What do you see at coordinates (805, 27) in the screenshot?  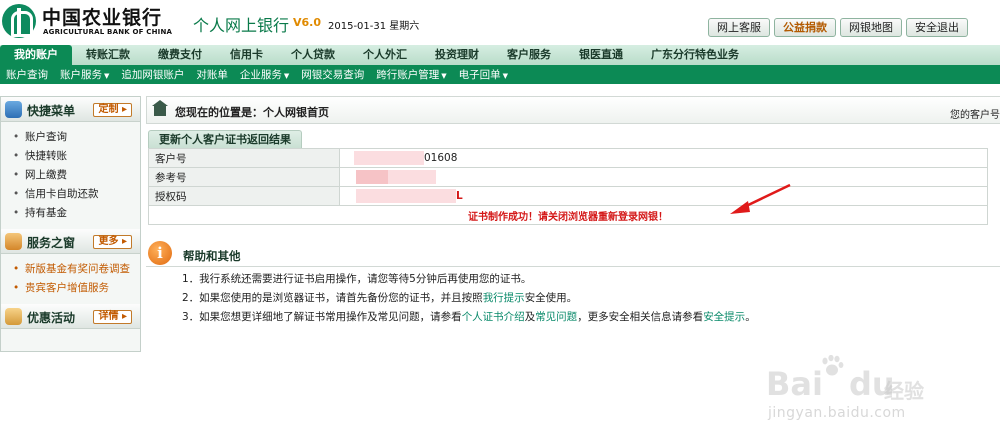 I see `charity-donation-button: 公益捐款` at bounding box center [805, 27].